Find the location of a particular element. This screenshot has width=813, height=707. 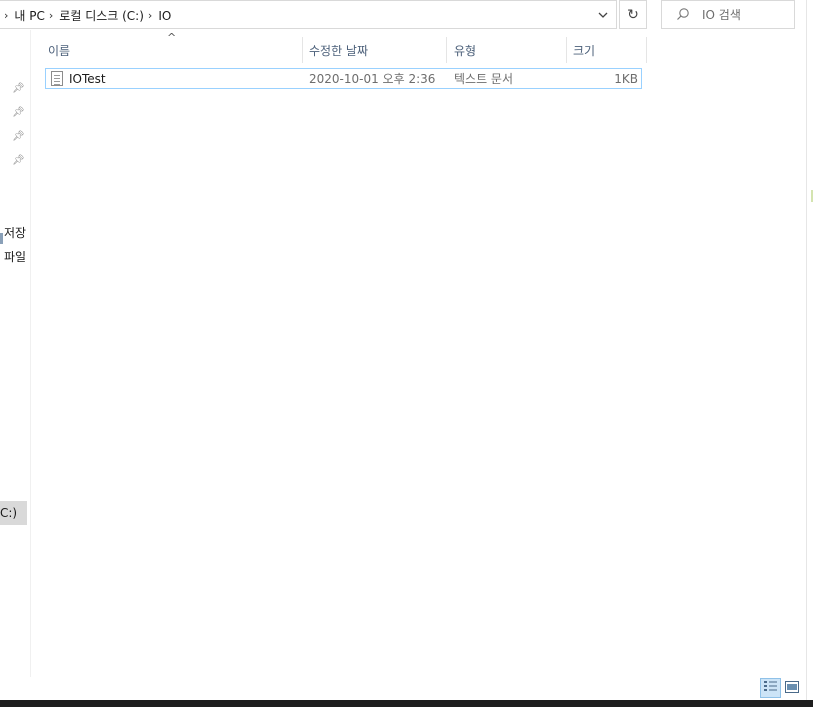

column-header-label: 크기 is located at coordinates (584, 50).